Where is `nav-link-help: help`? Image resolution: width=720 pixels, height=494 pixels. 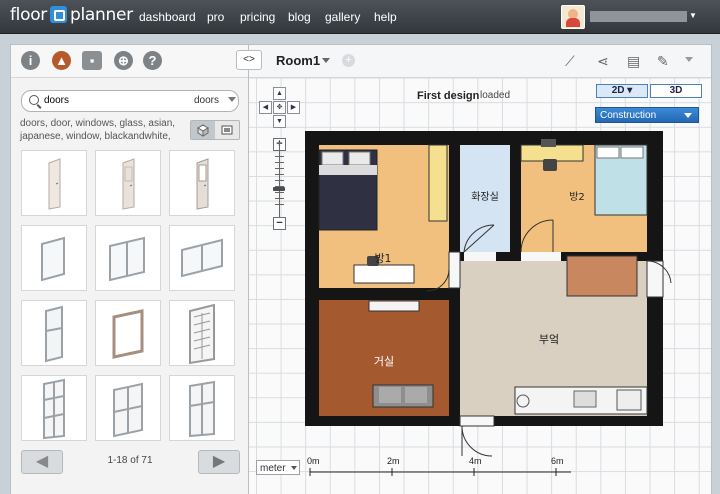
nav-link-help: help is located at coordinates (385, 17).